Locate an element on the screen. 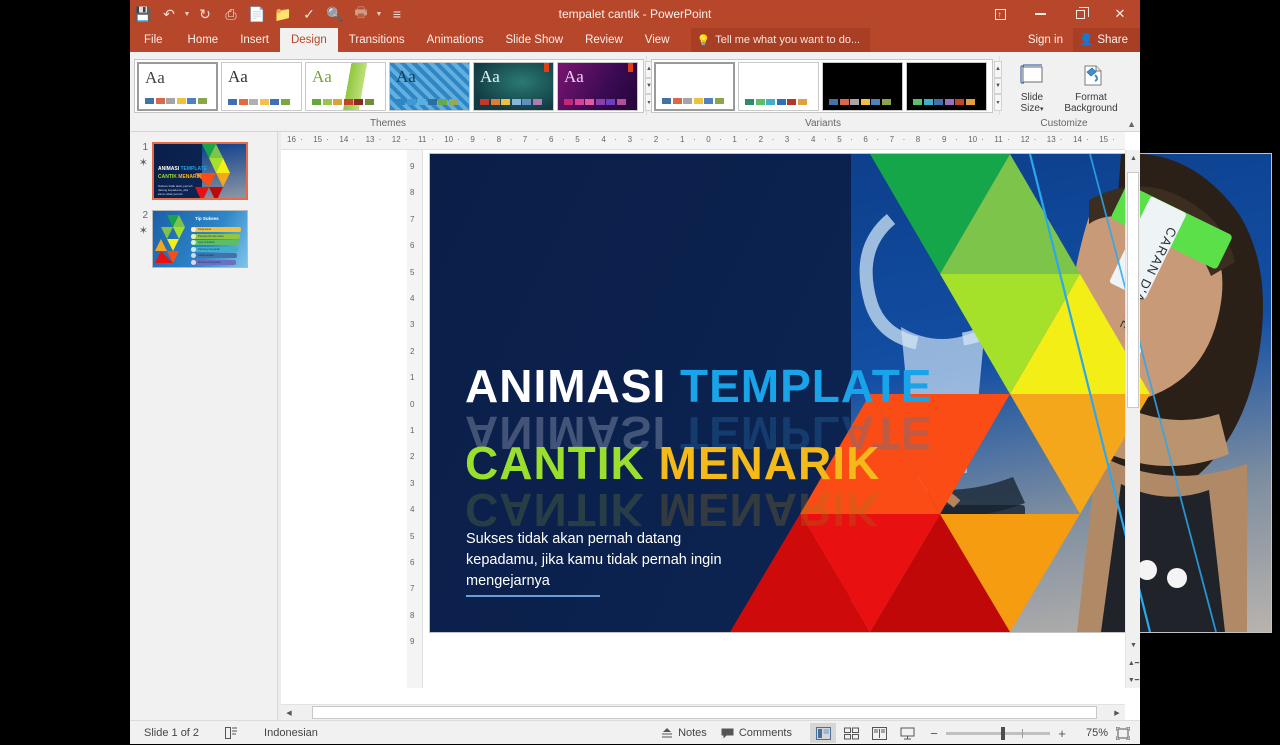 The width and height of the screenshot is (1280, 745). notes-page-icon is located at coordinates (231, 733).